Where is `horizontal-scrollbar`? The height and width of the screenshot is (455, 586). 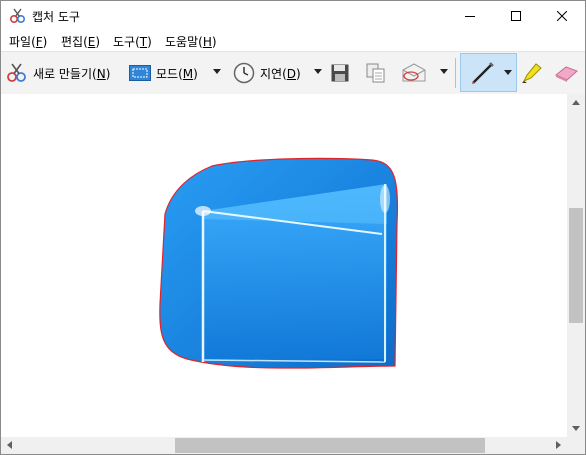
horizontal-scrollbar is located at coordinates (284, 445).